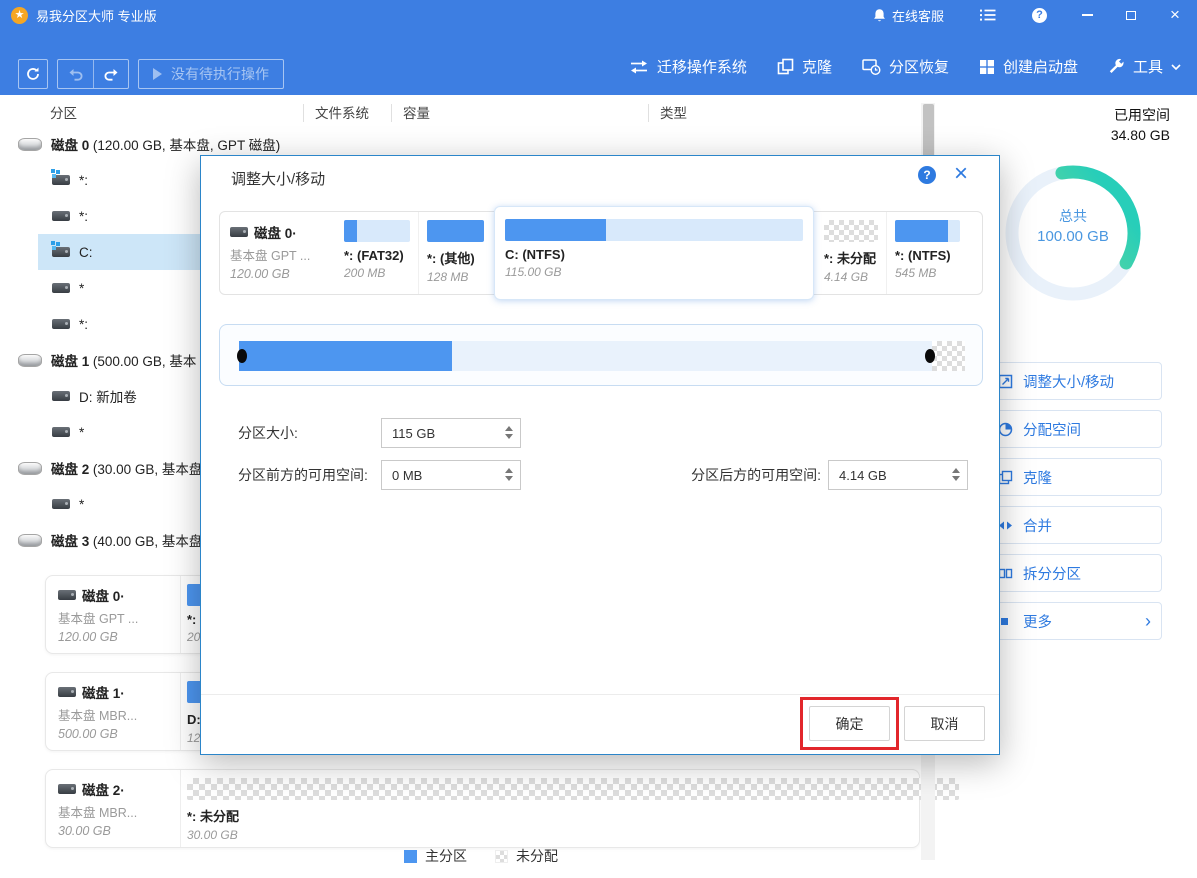 The height and width of the screenshot is (878, 1197). What do you see at coordinates (851, 253) in the screenshot?
I see `dialog-partition-unallocated: *: 未分配 4.14 GB` at bounding box center [851, 253].